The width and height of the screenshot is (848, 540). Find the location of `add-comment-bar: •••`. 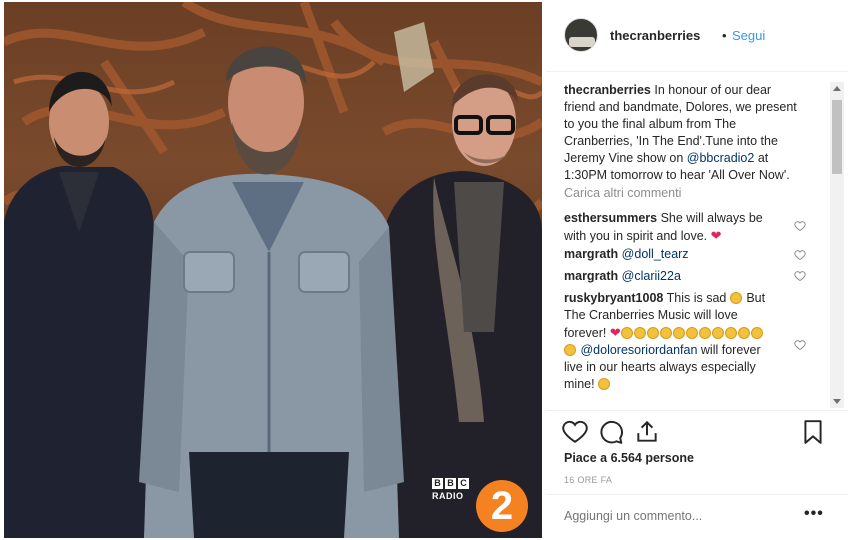

add-comment-bar: ••• is located at coordinates (697, 517).